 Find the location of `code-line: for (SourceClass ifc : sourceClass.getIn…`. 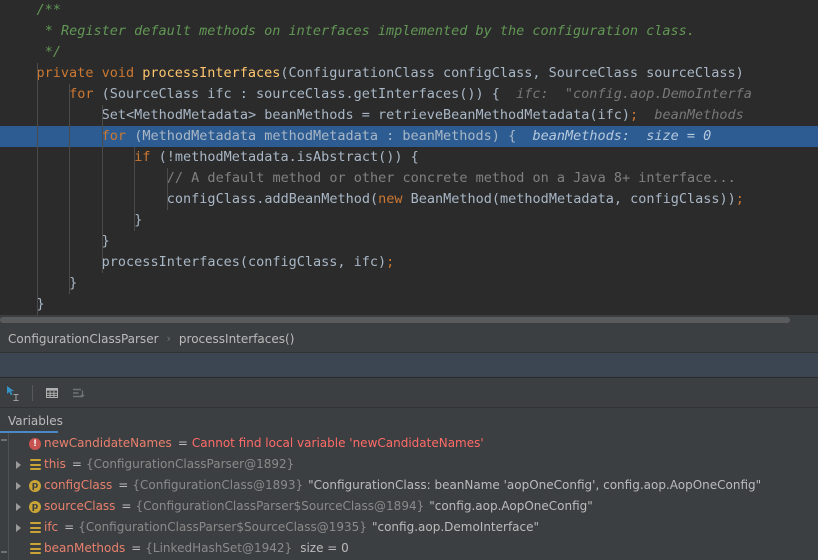

code-line: for (SourceClass ifc : sourceClass.getIn… is located at coordinates (409, 94).